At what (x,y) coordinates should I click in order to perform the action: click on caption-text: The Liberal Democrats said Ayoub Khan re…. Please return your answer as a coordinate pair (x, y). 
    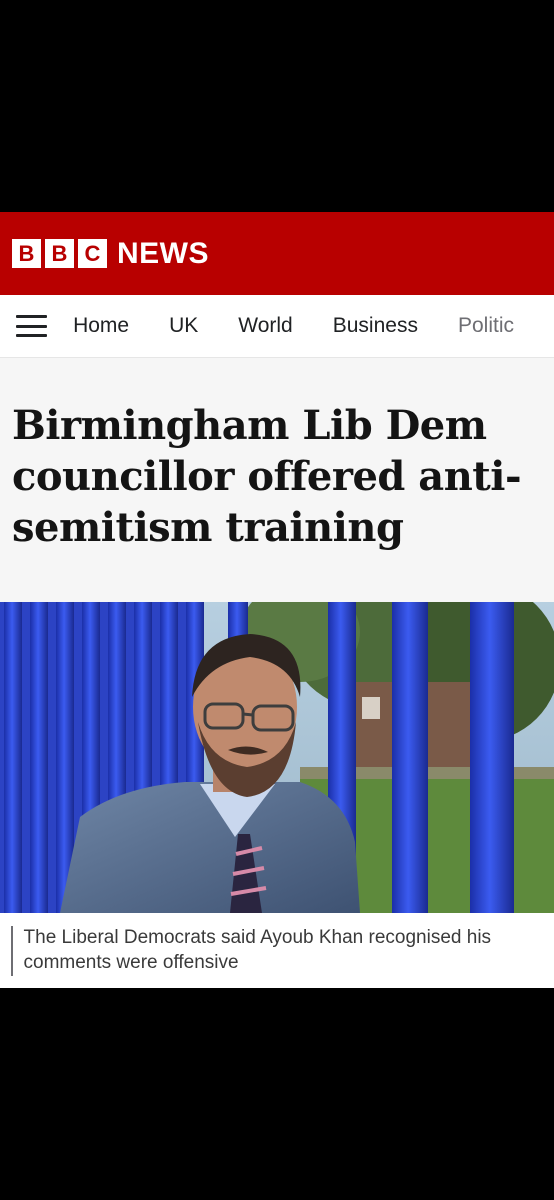
    Looking at the image, I should click on (257, 950).